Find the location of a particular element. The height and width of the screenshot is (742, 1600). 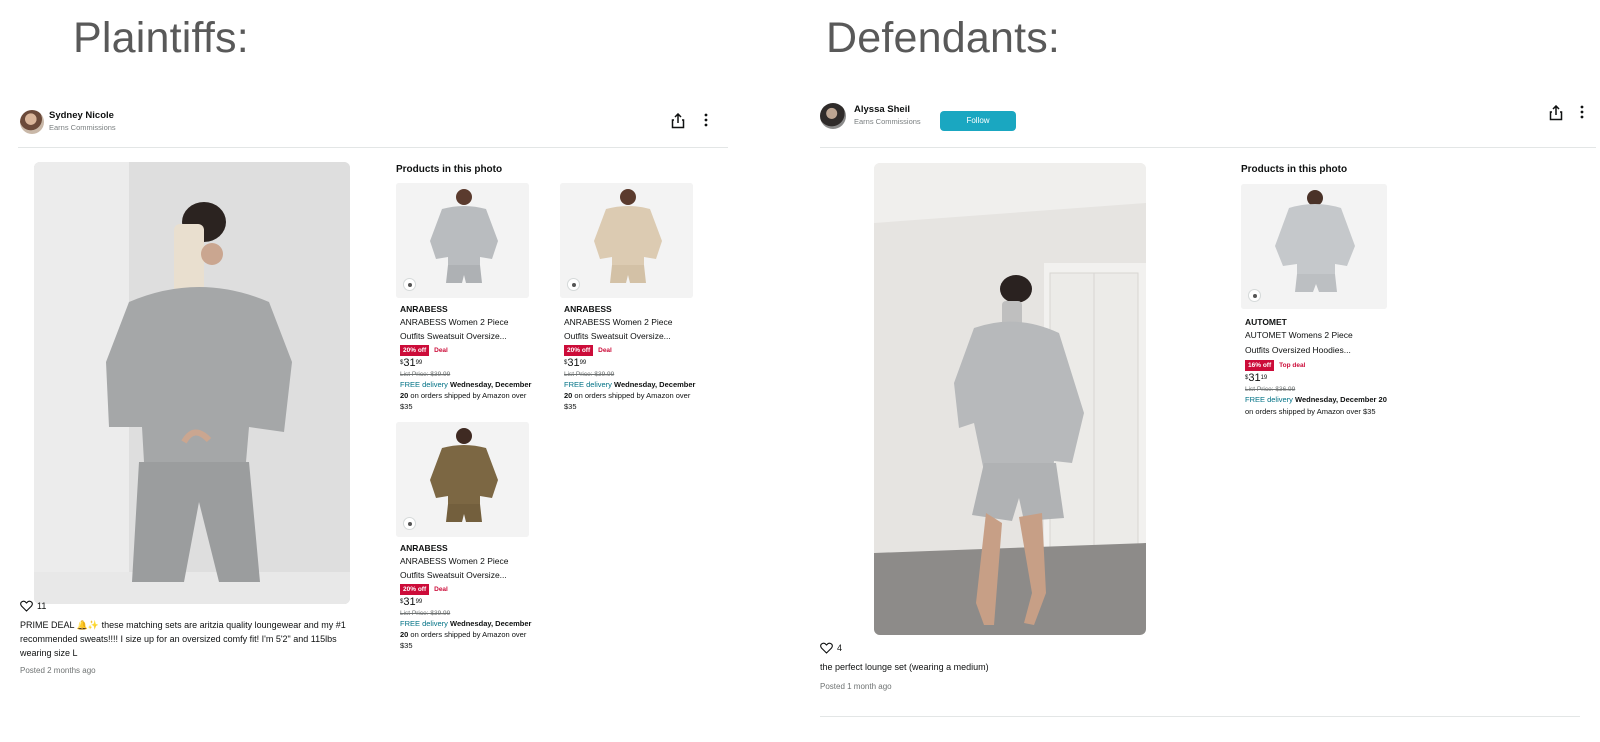

like-count: 4 is located at coordinates (831, 648).